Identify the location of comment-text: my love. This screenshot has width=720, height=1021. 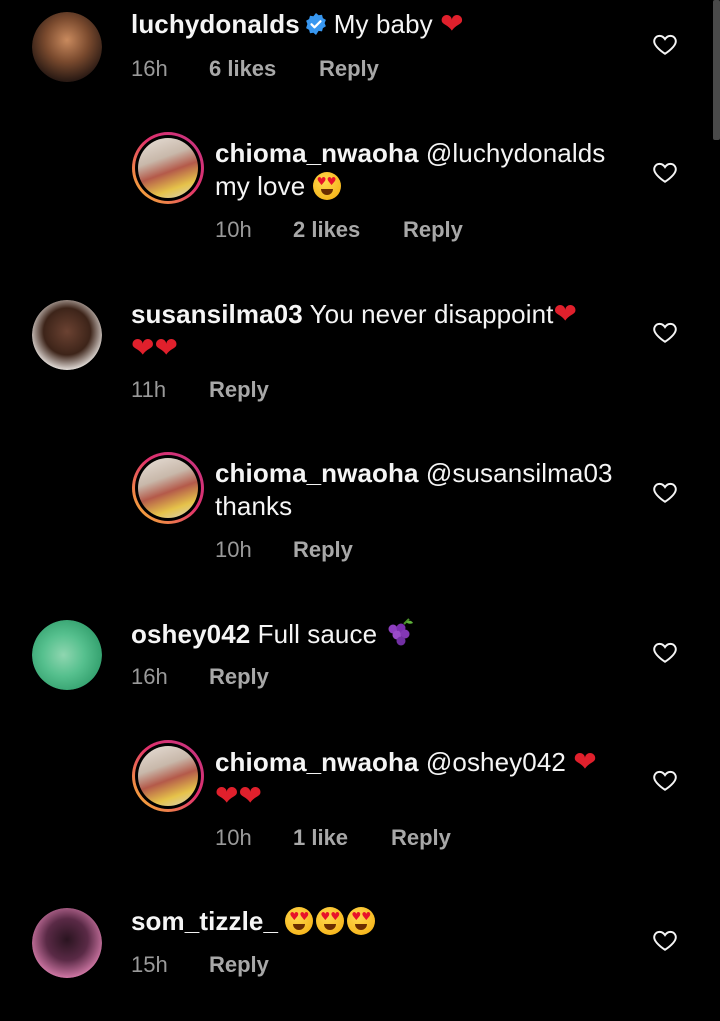
(260, 186).